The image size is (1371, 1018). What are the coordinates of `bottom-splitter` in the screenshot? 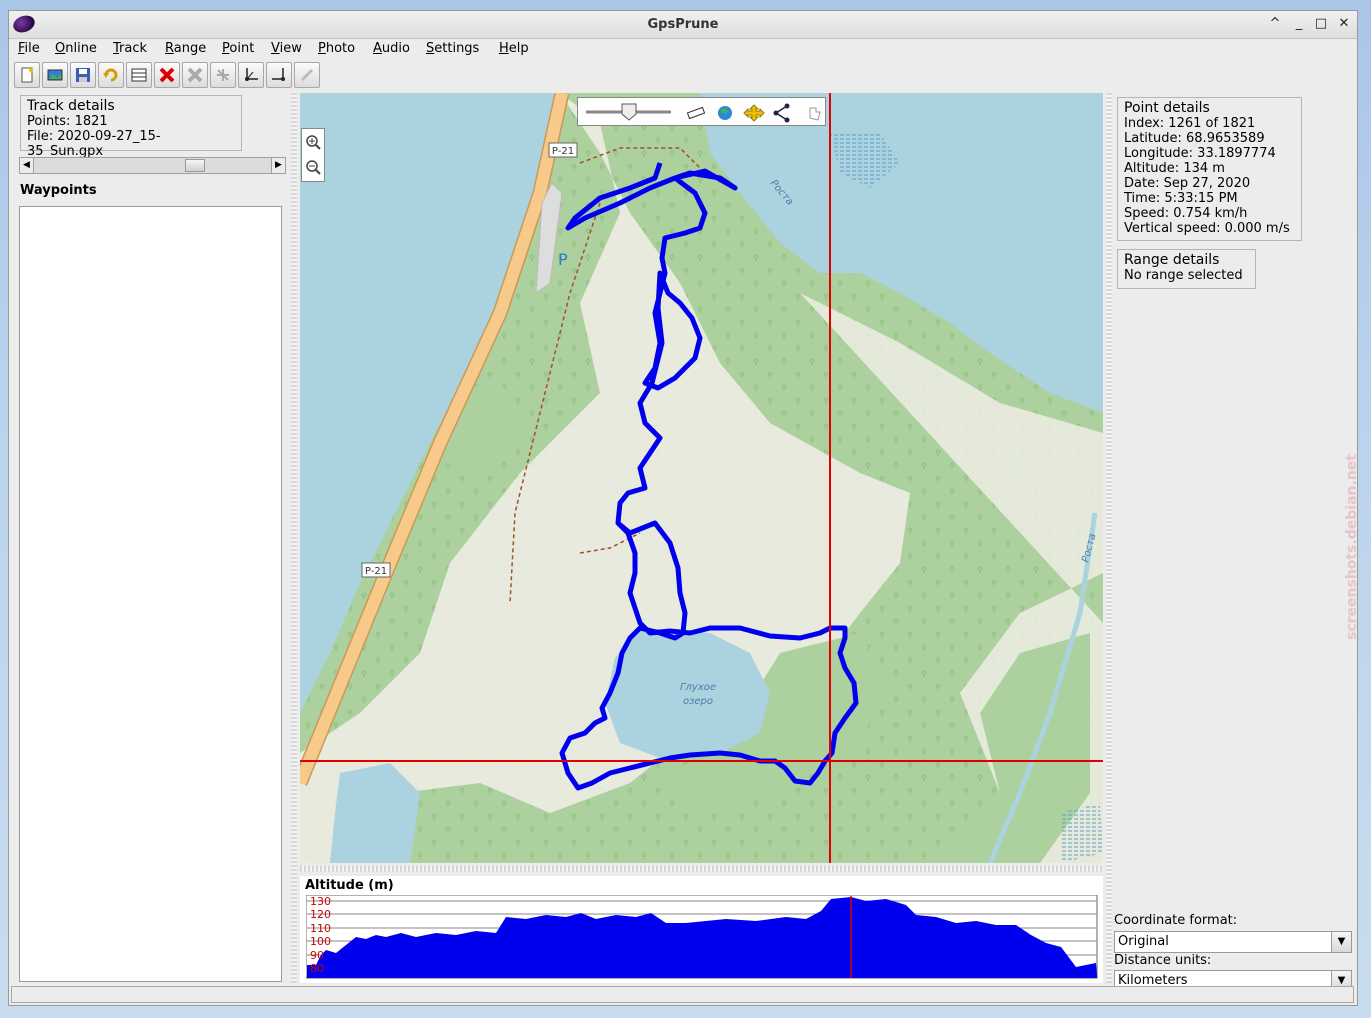 It's located at (701, 868).